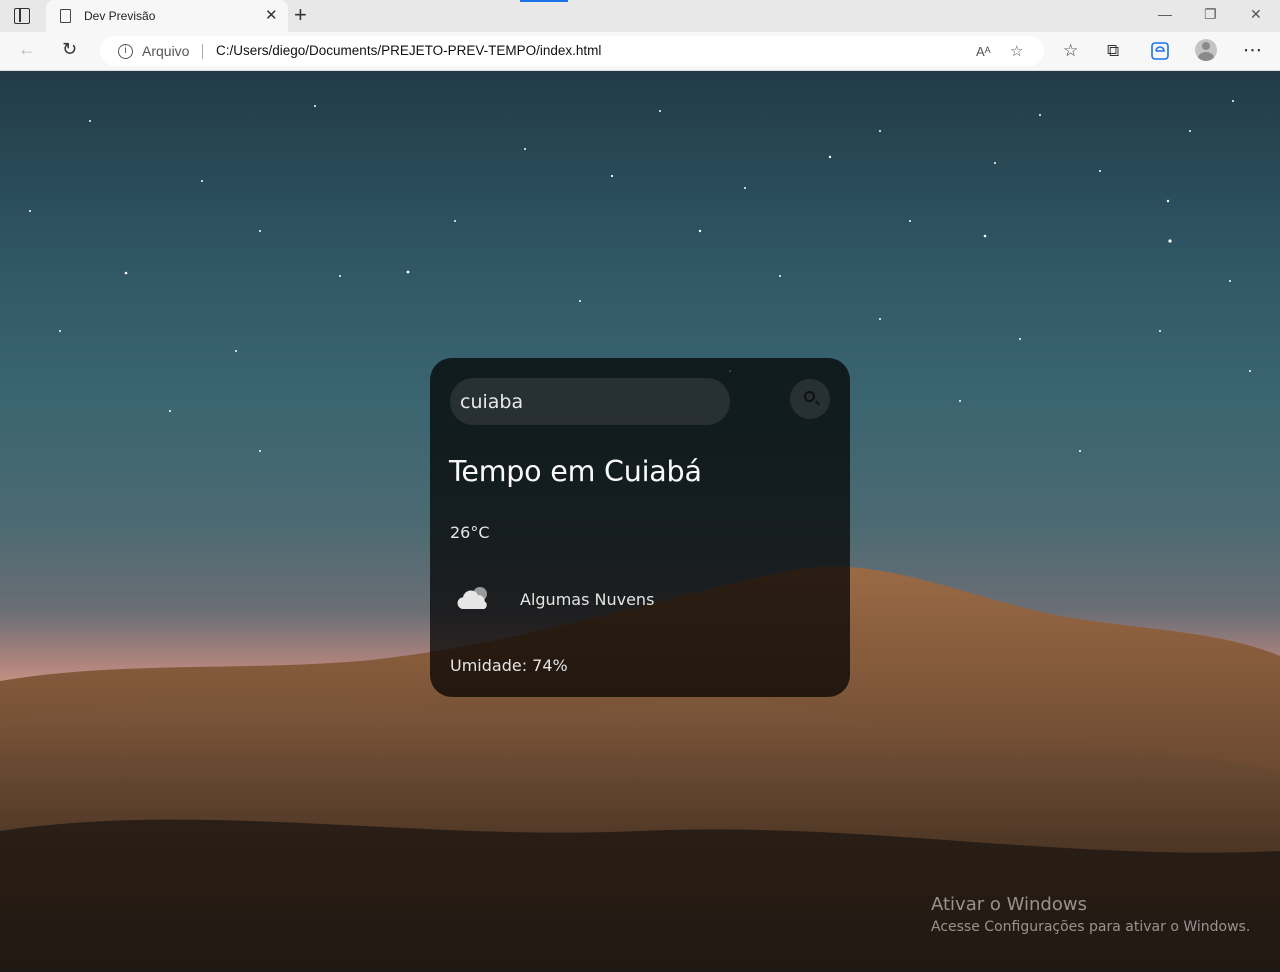  I want to click on refresh-icon: ↻, so click(69, 49).